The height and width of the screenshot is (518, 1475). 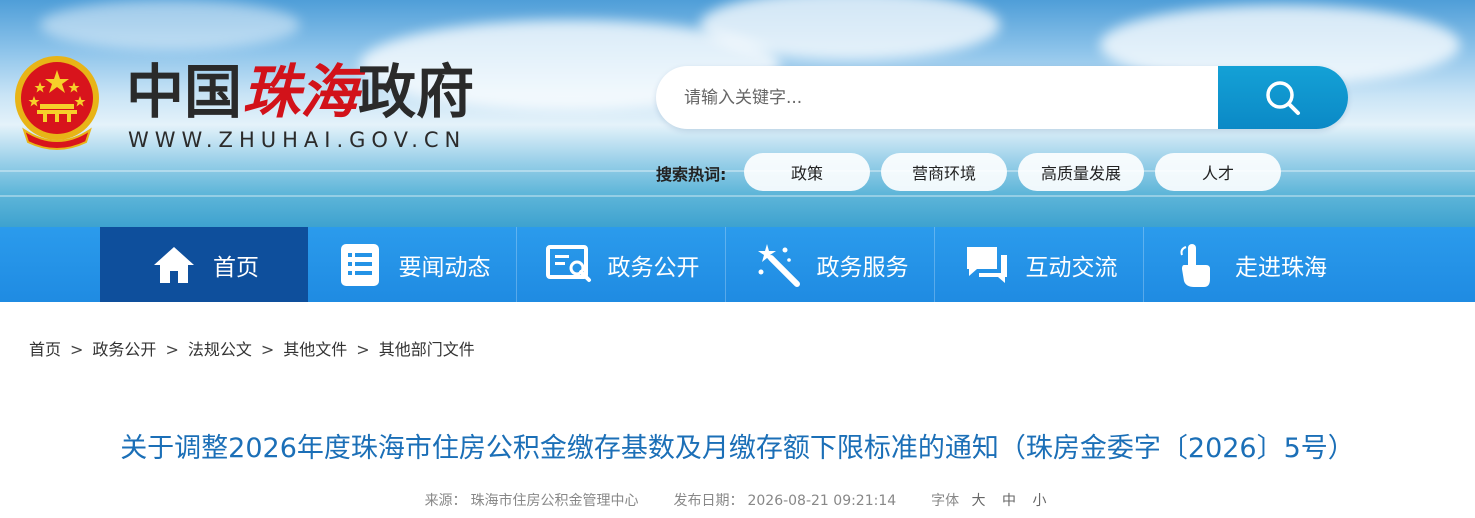 What do you see at coordinates (708, 501) in the screenshot?
I see `date-label: 发布日期：` at bounding box center [708, 501].